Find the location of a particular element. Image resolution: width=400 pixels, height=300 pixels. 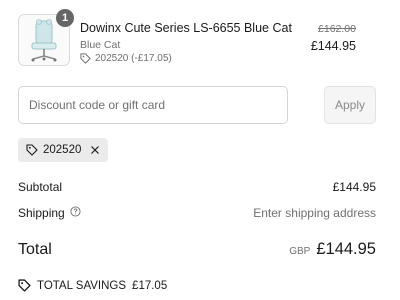

currency-code: GBP is located at coordinates (300, 251).